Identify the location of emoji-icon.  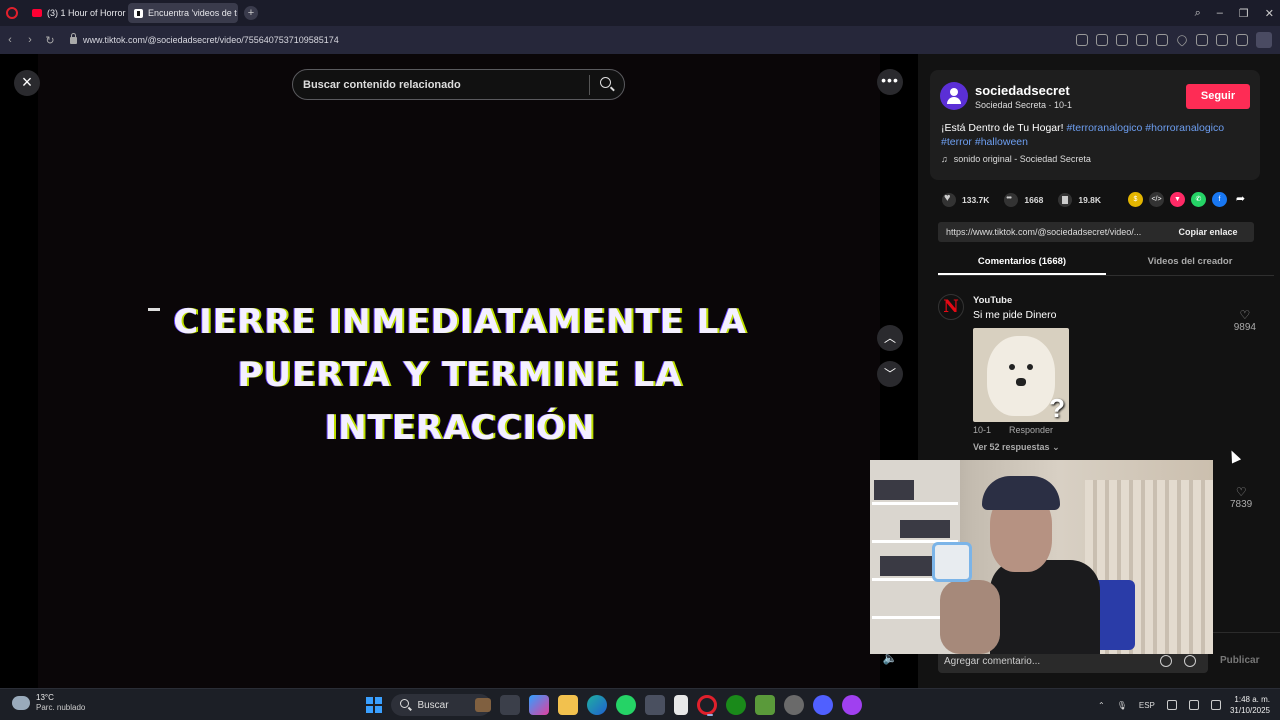
(1190, 661).